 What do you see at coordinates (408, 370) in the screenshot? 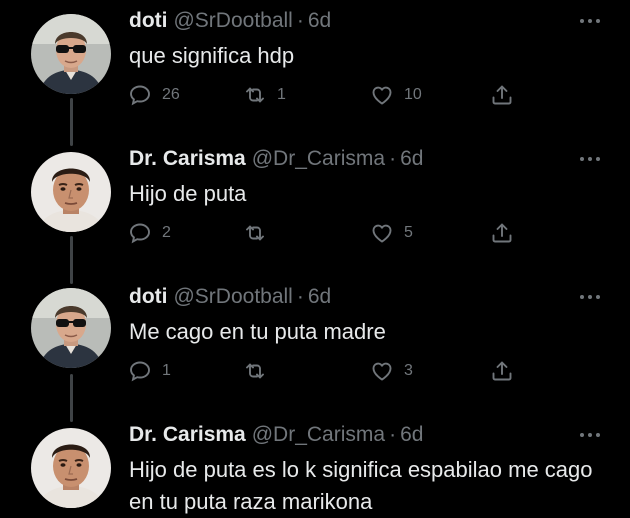
I see `like-count: 3` at bounding box center [408, 370].